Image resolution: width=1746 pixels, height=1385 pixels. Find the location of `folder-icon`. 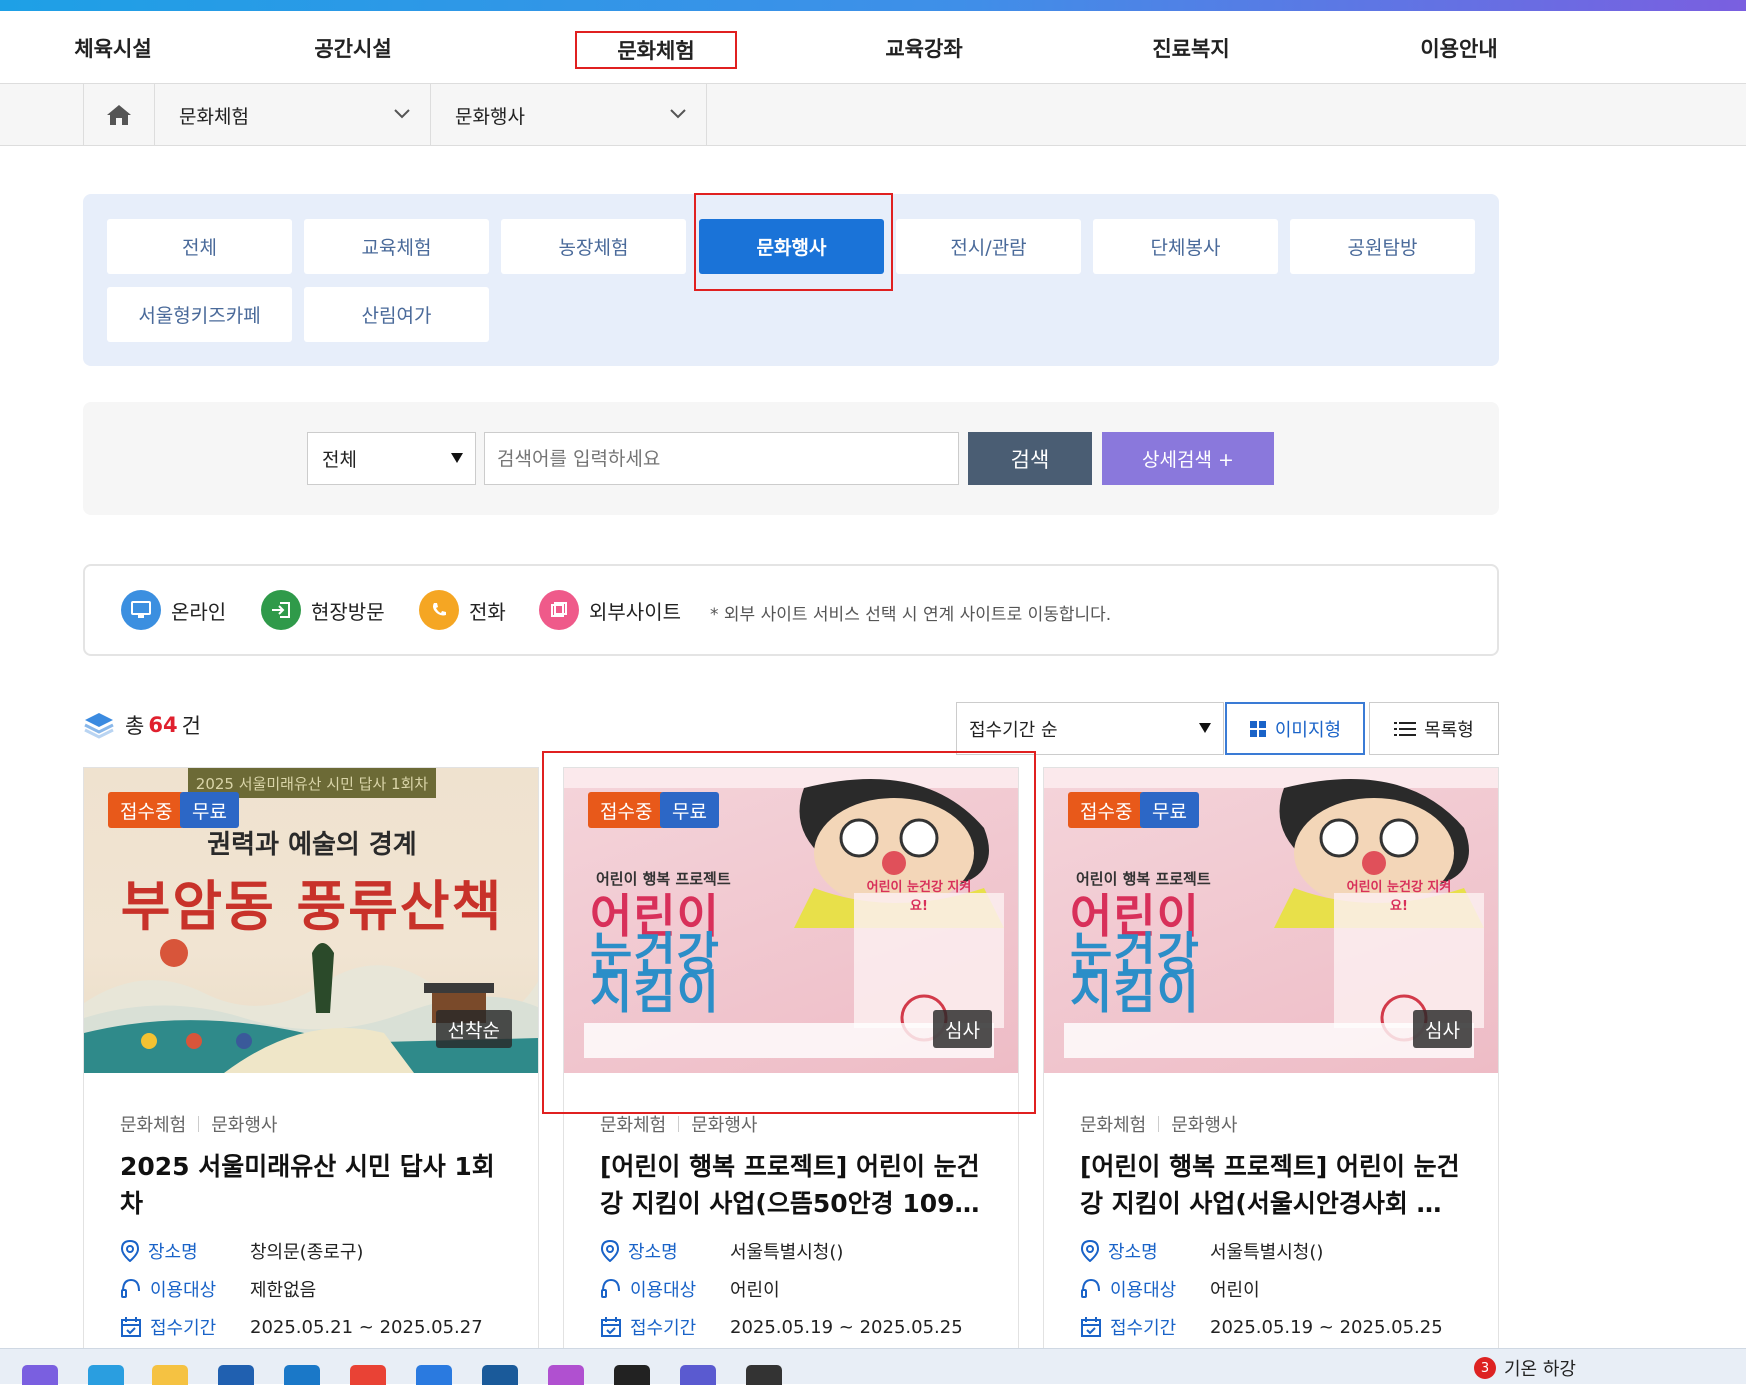

folder-icon is located at coordinates (170, 1375).